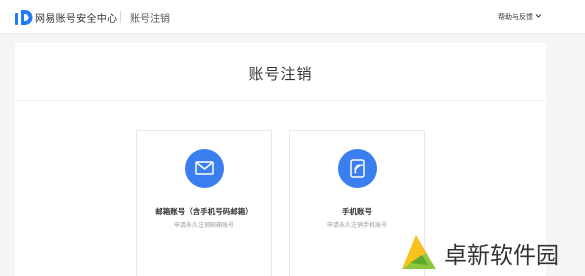 The width and height of the screenshot is (585, 276). What do you see at coordinates (292, 17) in the screenshot?
I see `top-bar: 网易账号安全中心 账号注销 帮助与反馈` at bounding box center [292, 17].